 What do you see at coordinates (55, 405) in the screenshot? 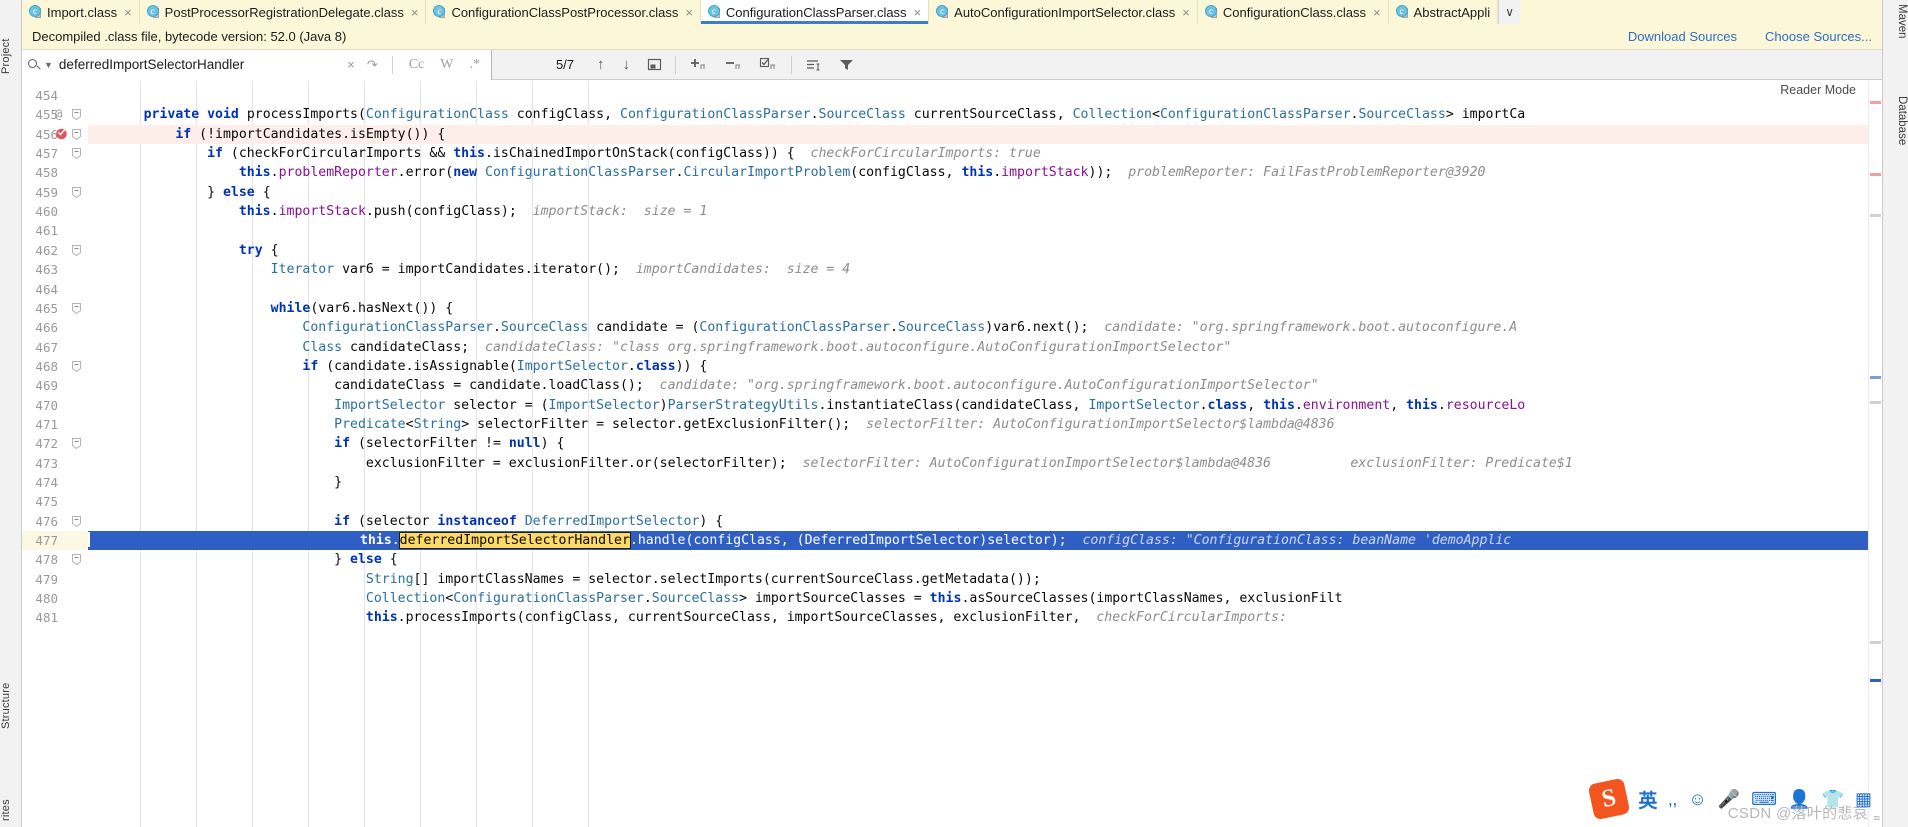
I see `gutter-line: 470` at bounding box center [55, 405].